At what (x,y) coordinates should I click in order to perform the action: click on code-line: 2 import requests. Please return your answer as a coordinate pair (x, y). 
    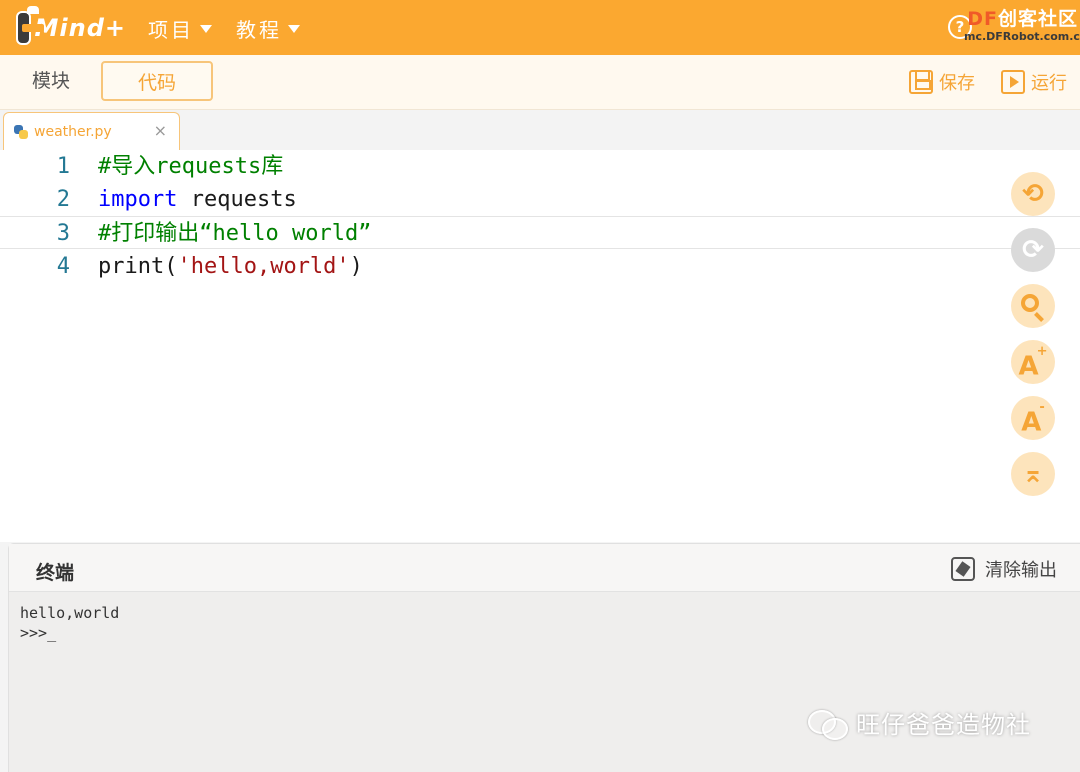
    Looking at the image, I should click on (540, 199).